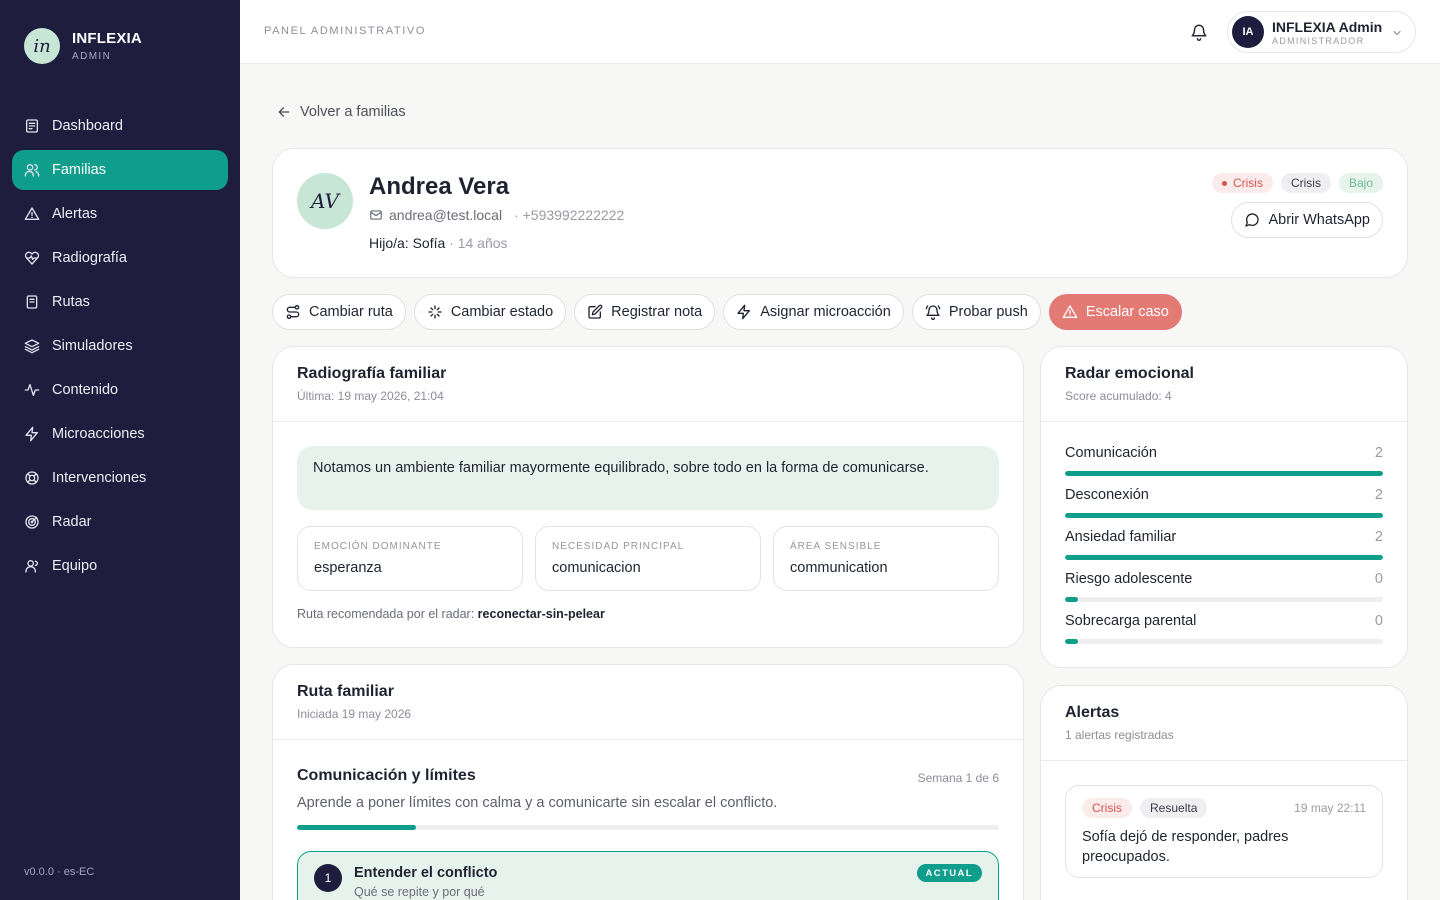 The image size is (1440, 900). I want to click on edit-note-icon, so click(595, 311).